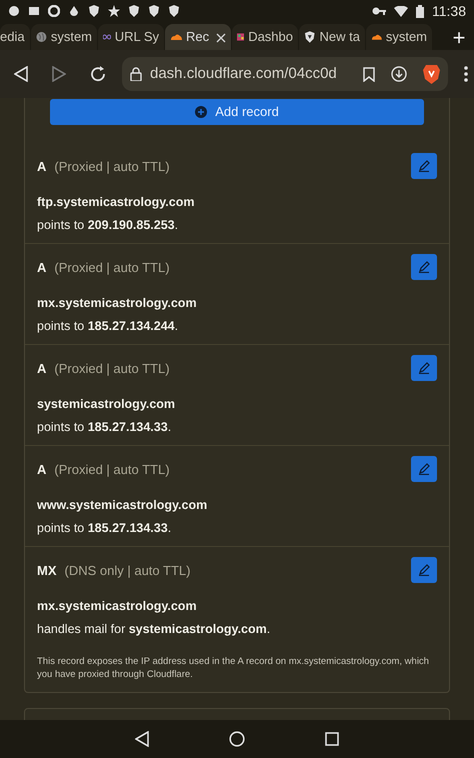  I want to click on download-icon, so click(399, 74).